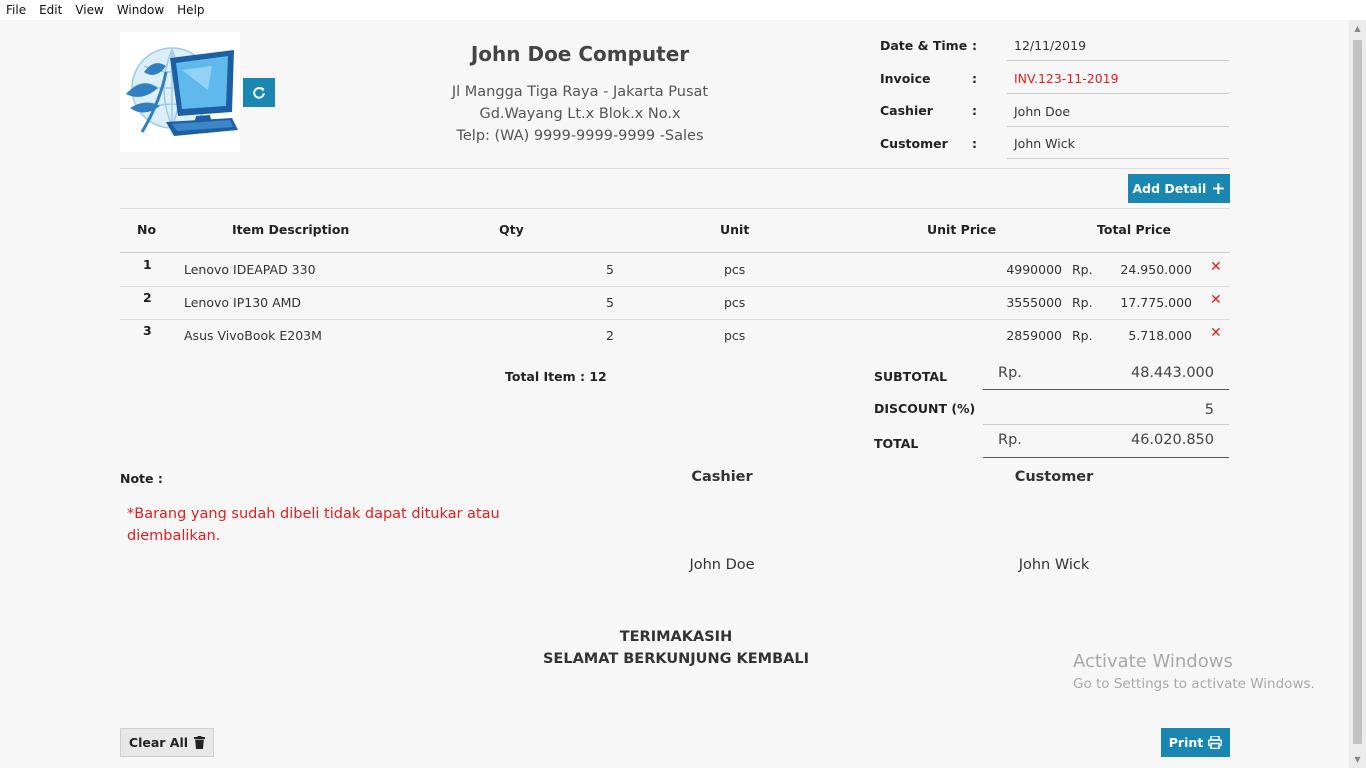 This screenshot has width=1366, height=768. What do you see at coordinates (924, 45) in the screenshot?
I see `date-label: Date & Time` at bounding box center [924, 45].